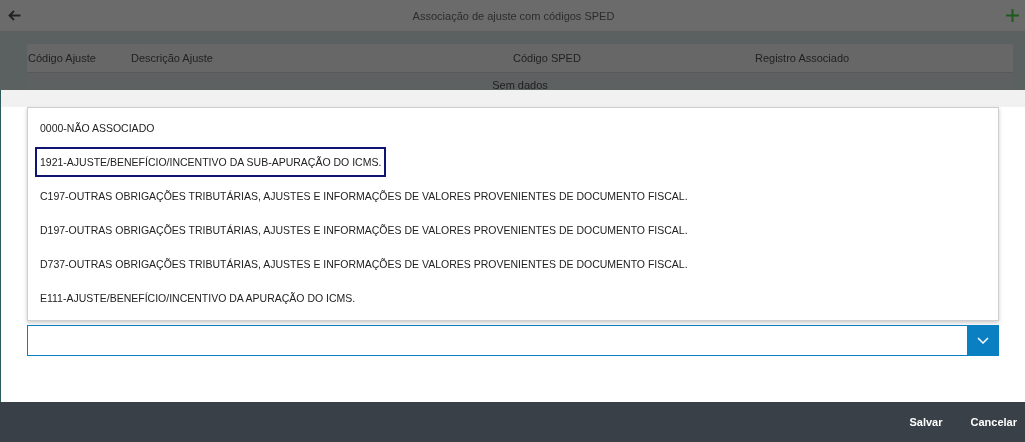 This screenshot has height=442, width=1025. Describe the element at coordinates (803, 58) in the screenshot. I see `column-header: Registro Associado` at that location.